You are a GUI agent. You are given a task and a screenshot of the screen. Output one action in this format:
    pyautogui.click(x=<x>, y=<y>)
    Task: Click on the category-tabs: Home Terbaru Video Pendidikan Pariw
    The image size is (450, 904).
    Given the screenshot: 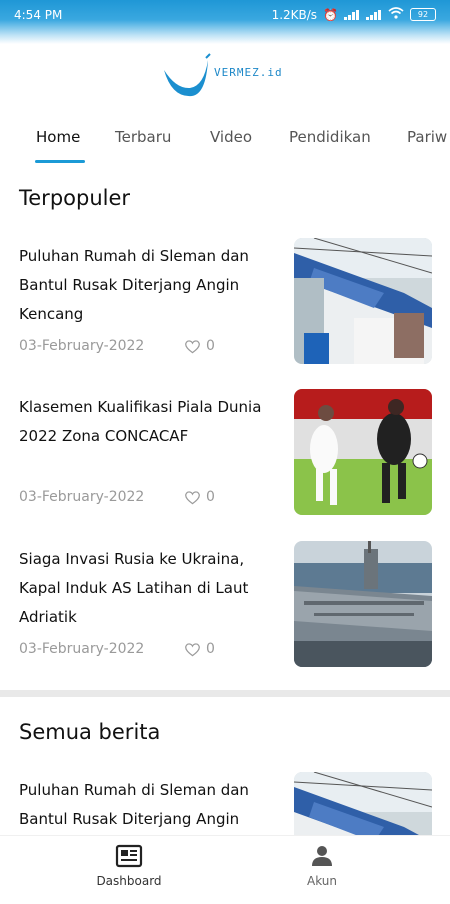 What is the action you would take?
    pyautogui.click(x=225, y=138)
    